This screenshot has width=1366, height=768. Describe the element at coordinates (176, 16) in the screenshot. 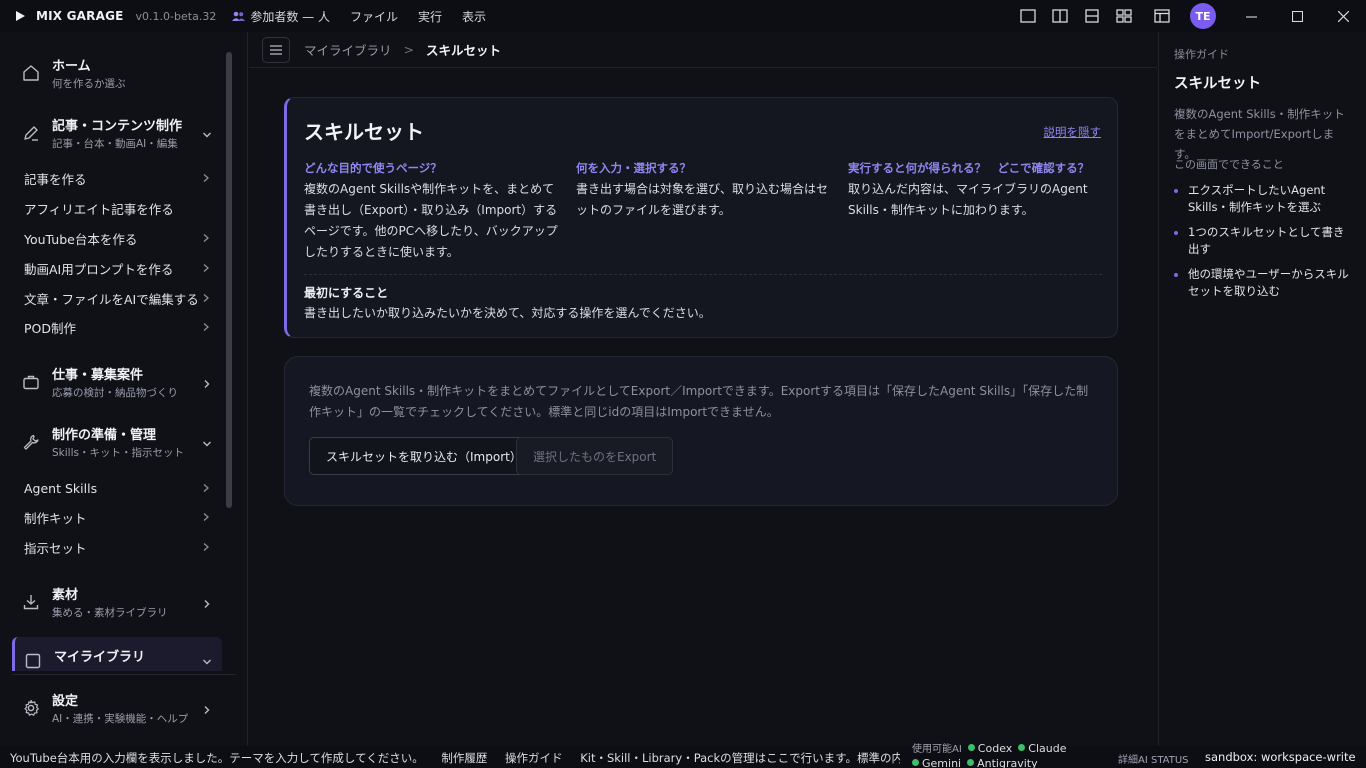

I see `app-version: v0.1.0-beta.32` at that location.